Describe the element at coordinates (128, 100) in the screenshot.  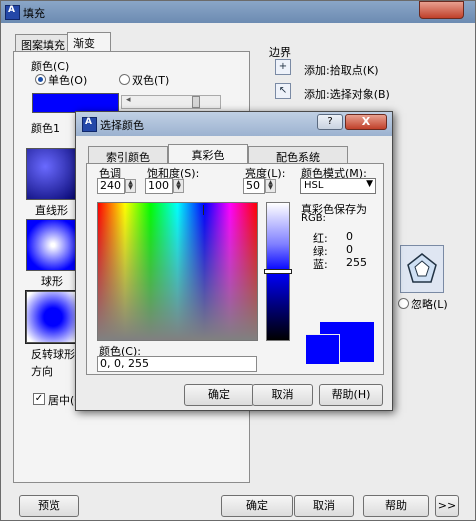
I see `slider-left-arrow-icon: ◂` at that location.